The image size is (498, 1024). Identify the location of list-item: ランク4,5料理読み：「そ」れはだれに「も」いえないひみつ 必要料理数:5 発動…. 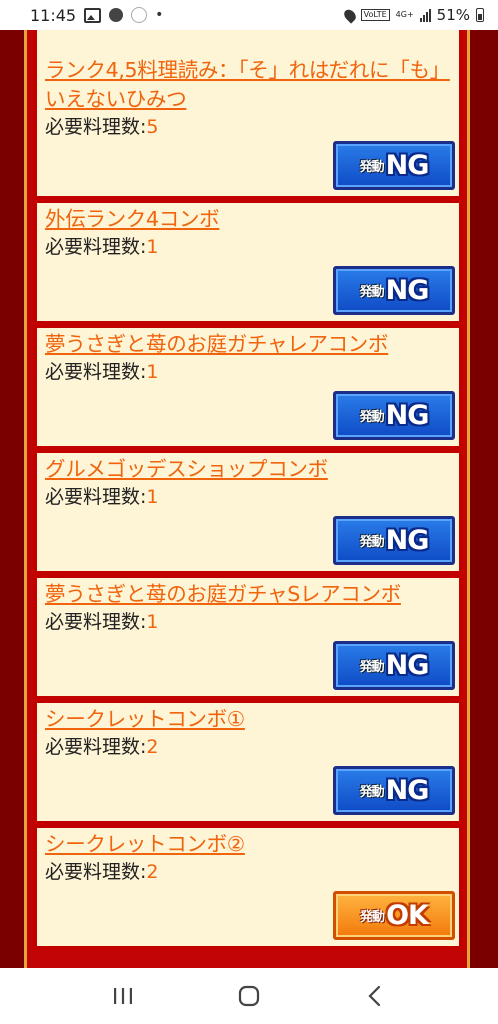
(248, 115).